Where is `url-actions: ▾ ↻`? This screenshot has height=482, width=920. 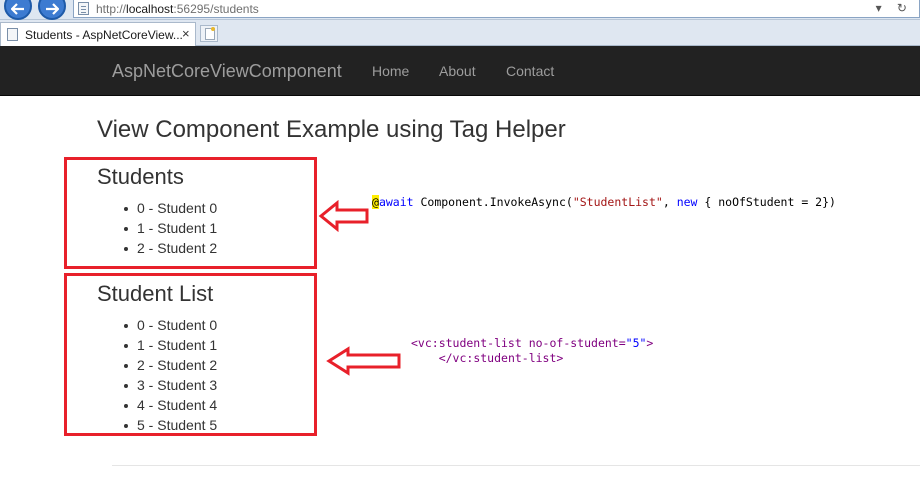 url-actions: ▾ ↻ is located at coordinates (894, 8).